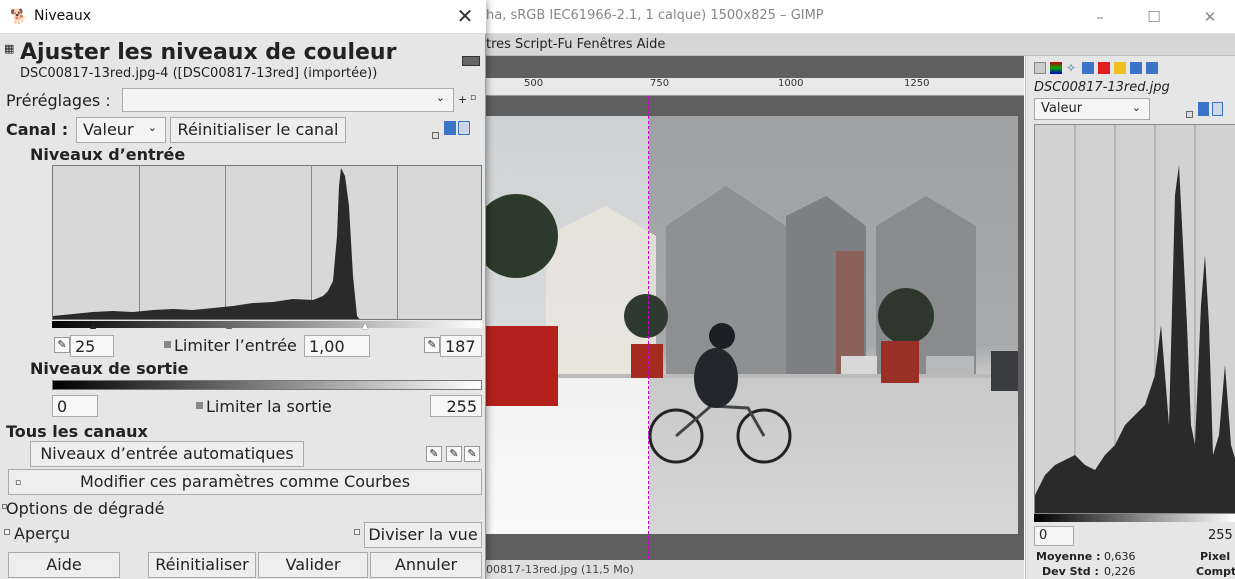 The width and height of the screenshot is (1235, 579). I want to click on output-high-spinner: 255, so click(456, 406).